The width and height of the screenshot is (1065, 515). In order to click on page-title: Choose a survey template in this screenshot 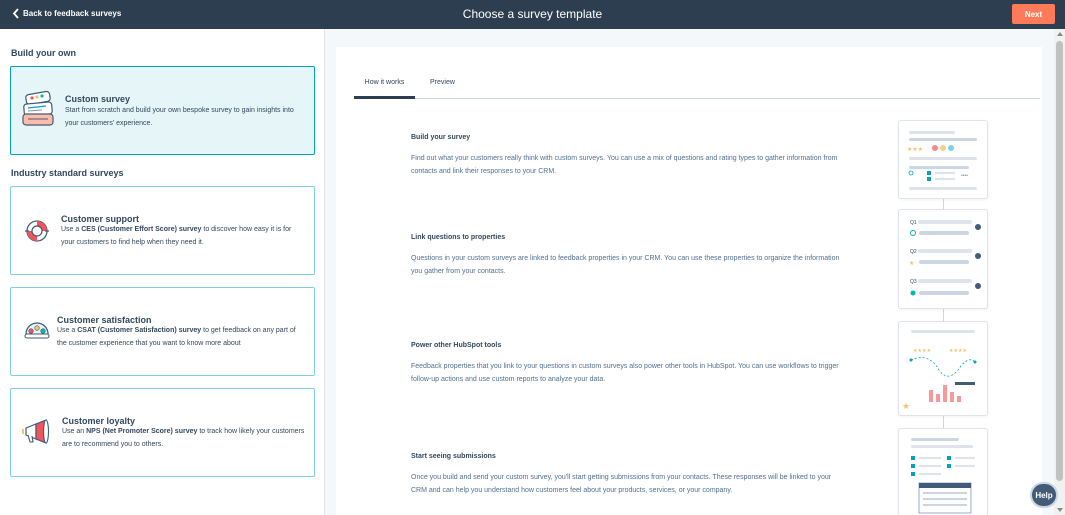, I will do `click(532, 14)`.